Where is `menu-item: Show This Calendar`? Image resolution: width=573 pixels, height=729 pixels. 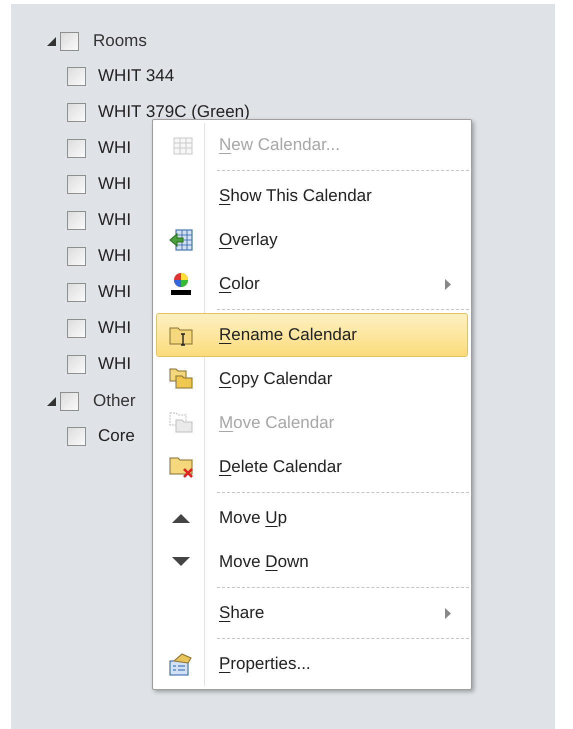
menu-item: Show This Calendar is located at coordinates (312, 196).